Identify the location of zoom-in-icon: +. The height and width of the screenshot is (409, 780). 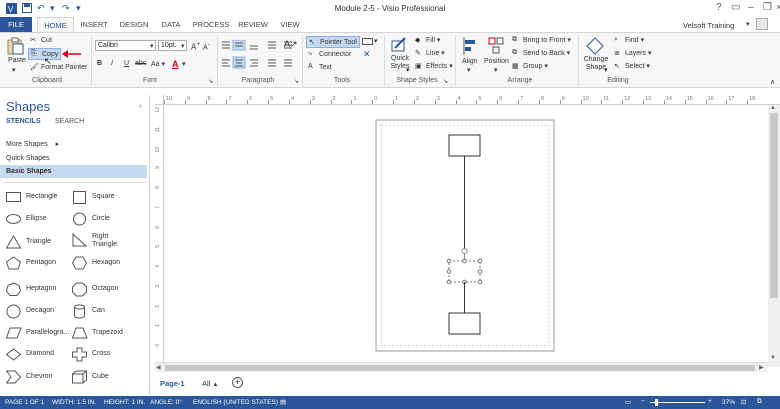
(710, 401).